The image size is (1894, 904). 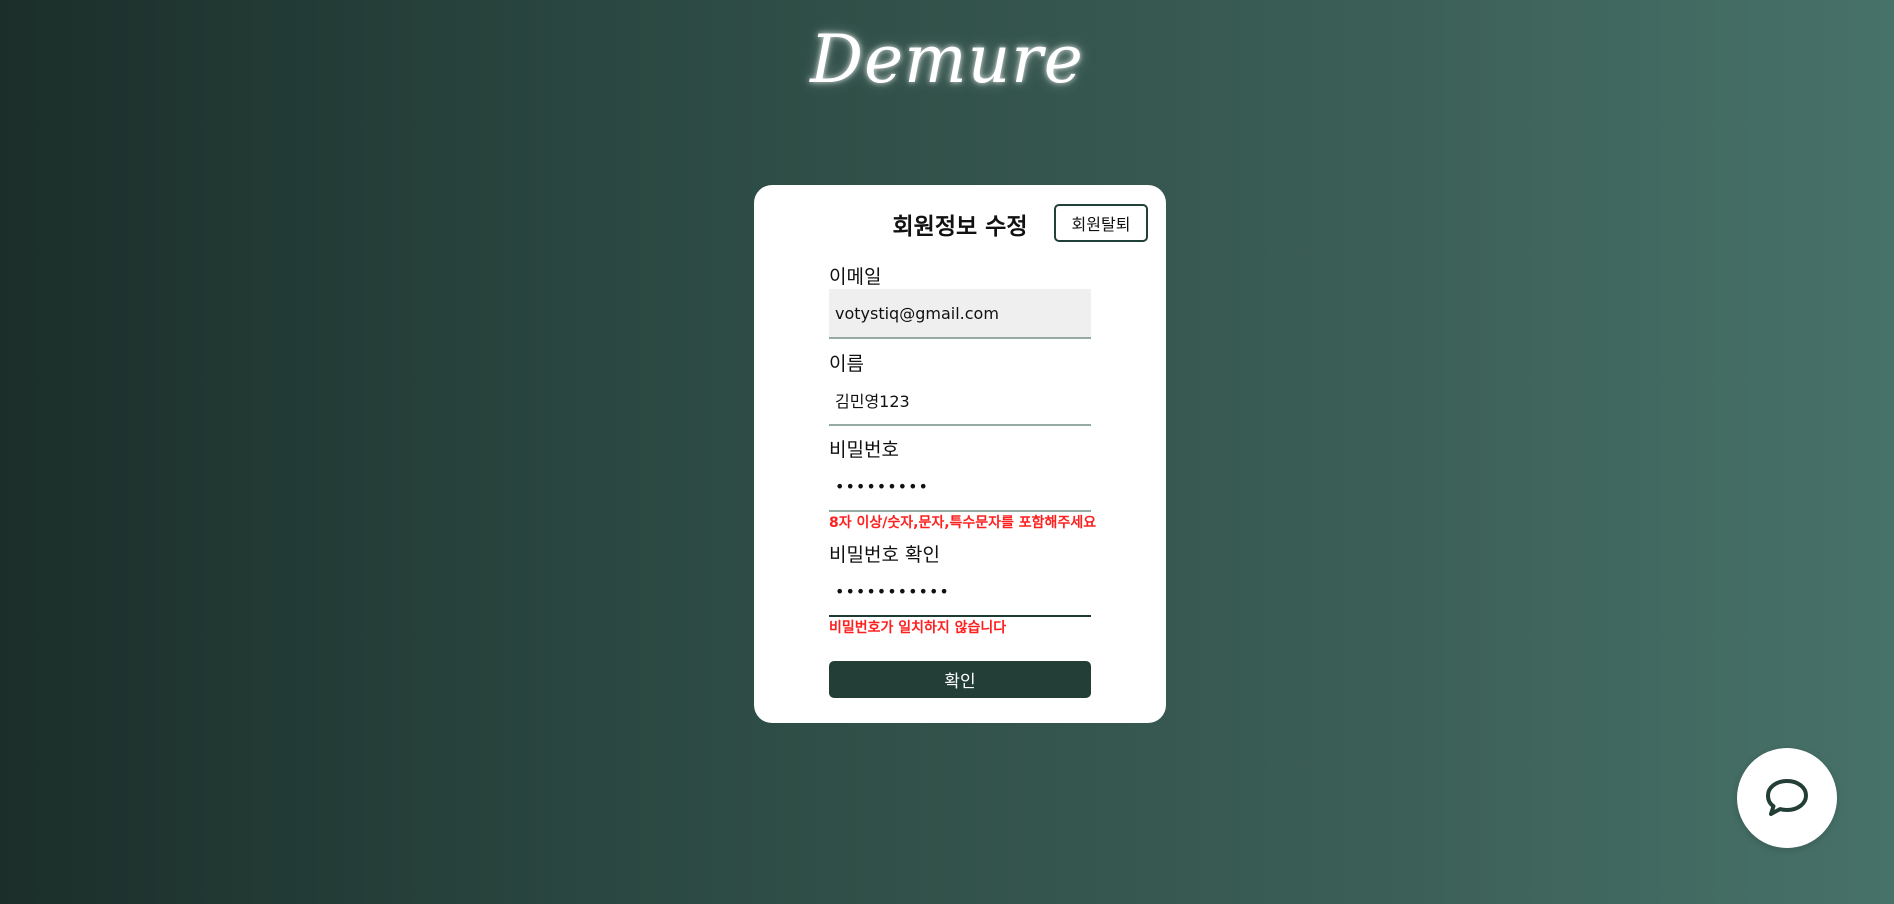 I want to click on password-confirm-field, so click(x=960, y=592).